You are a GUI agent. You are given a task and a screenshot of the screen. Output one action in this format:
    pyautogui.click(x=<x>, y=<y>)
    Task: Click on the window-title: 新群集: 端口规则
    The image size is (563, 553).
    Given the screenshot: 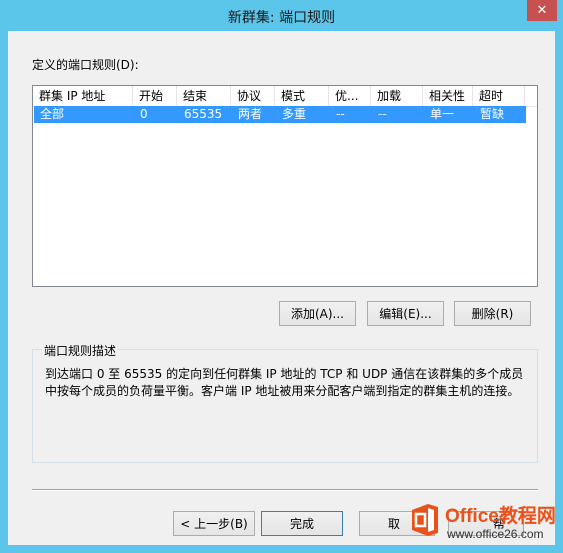 What is the action you would take?
    pyautogui.click(x=281, y=18)
    